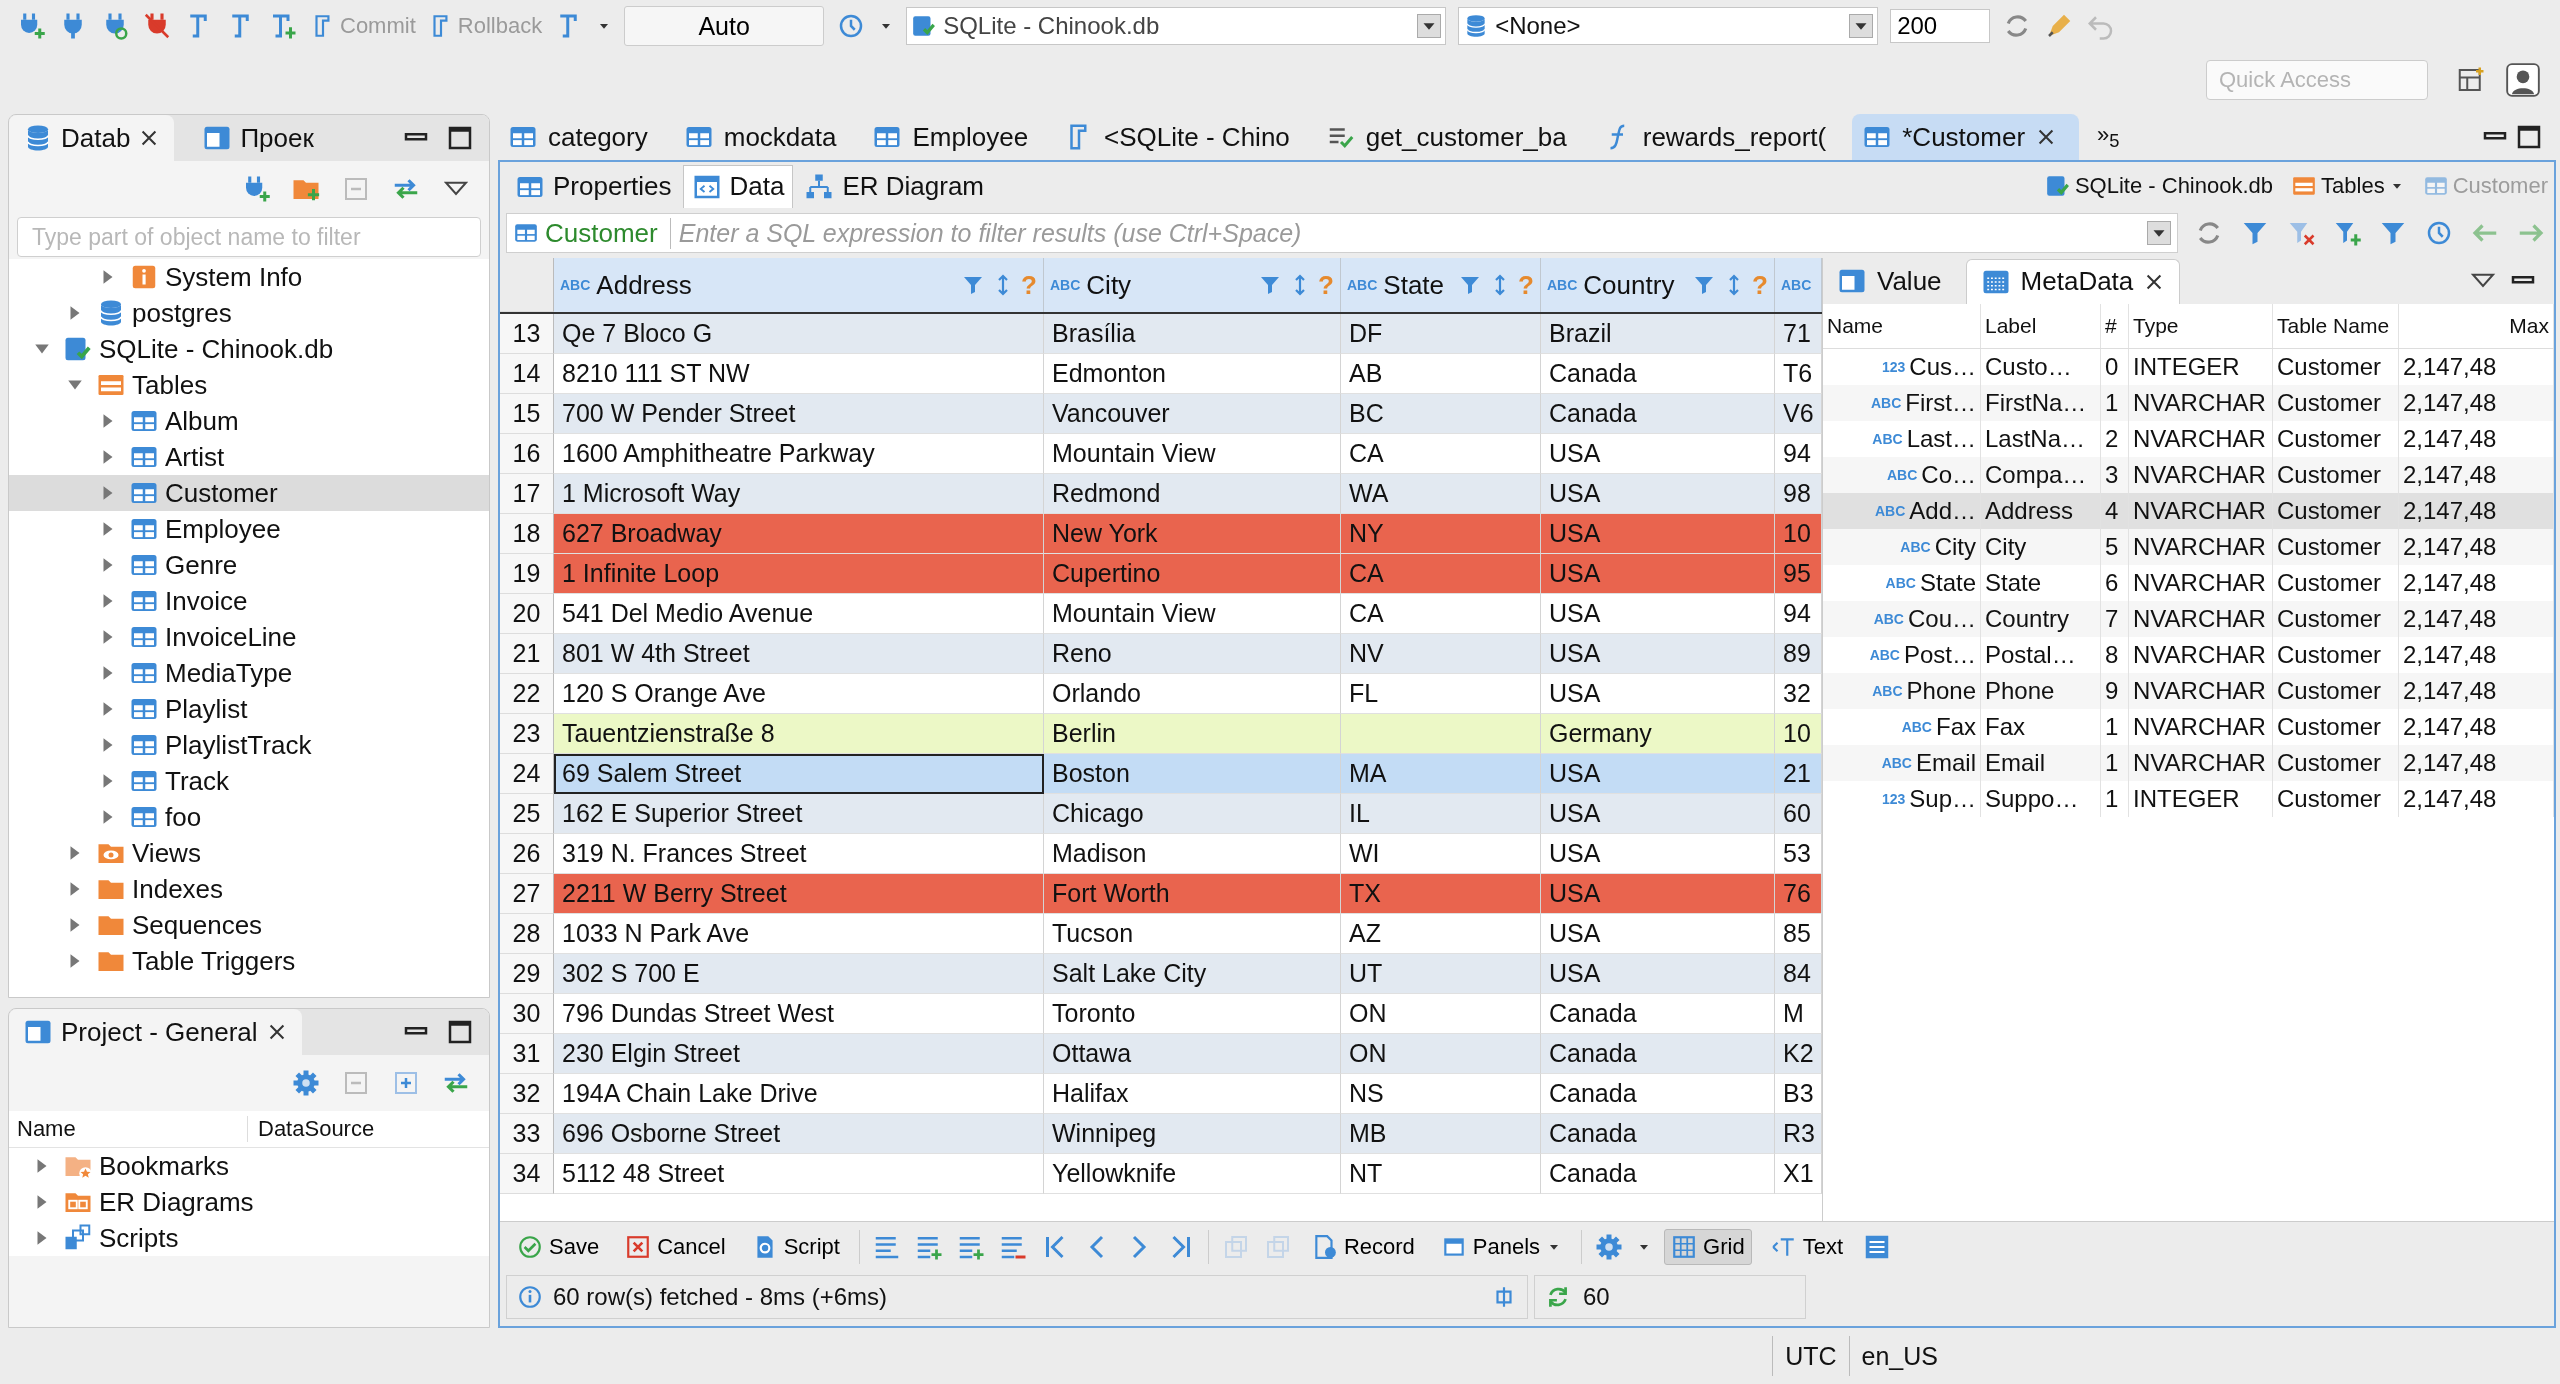 The height and width of the screenshot is (1384, 2560). I want to click on editor-subtab: ER Diagram, so click(894, 186).